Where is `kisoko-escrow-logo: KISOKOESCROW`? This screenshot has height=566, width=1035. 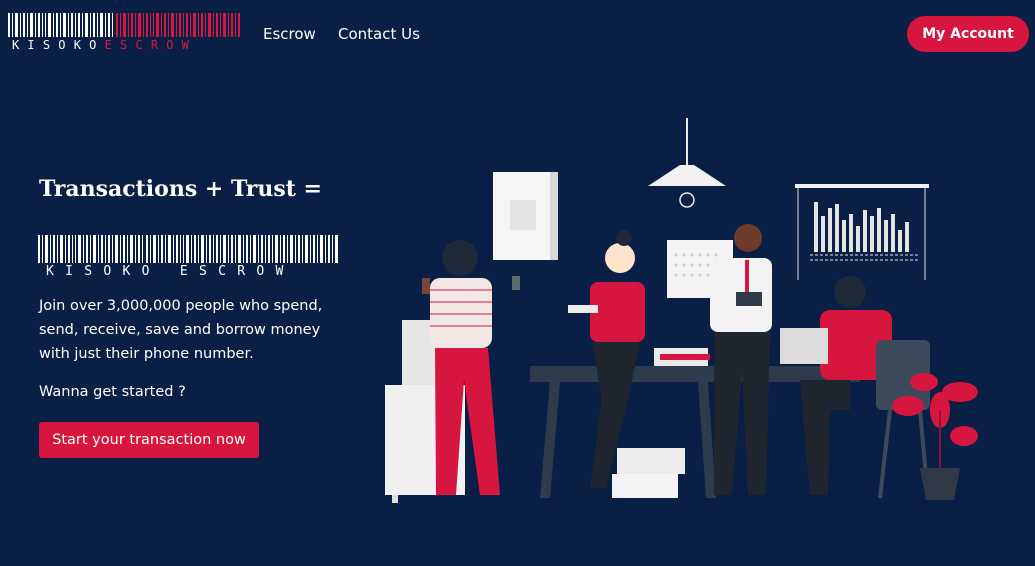 kisoko-escrow-logo: KISOKOESCROW is located at coordinates (124, 34).